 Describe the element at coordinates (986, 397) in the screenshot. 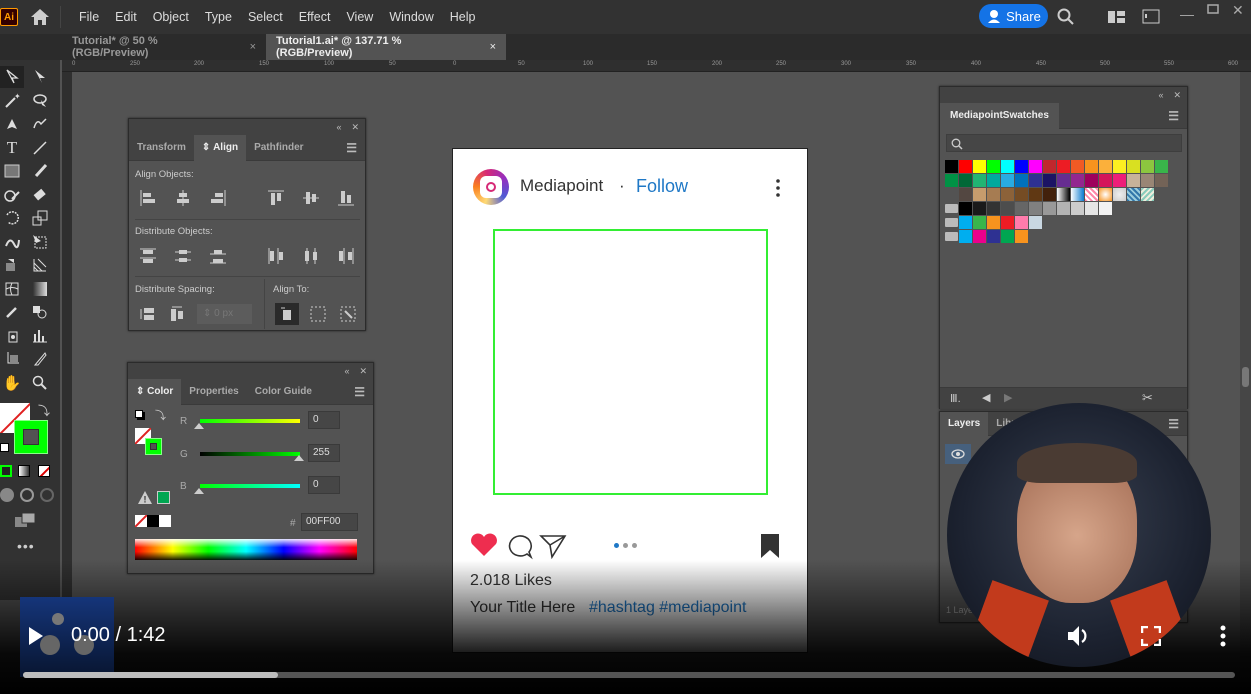

I see `previous-library-icon: ◀` at that location.